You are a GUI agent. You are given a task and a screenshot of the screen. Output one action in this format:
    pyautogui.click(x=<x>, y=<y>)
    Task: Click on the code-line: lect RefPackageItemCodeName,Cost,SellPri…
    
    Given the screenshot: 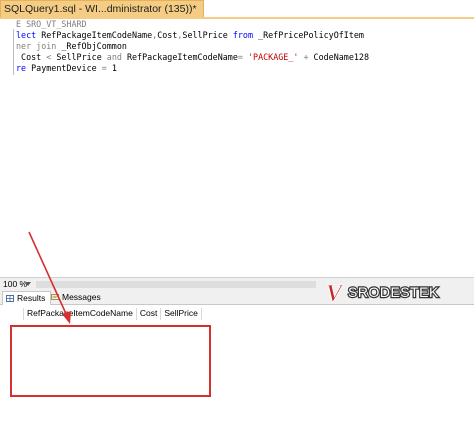 What is the action you would take?
    pyautogui.click(x=192, y=35)
    